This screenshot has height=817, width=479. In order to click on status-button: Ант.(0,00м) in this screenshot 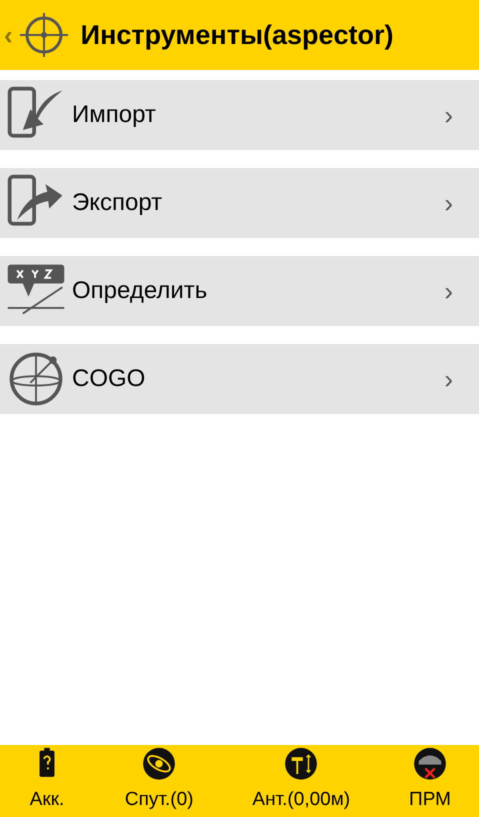, I will do `click(301, 781)`.